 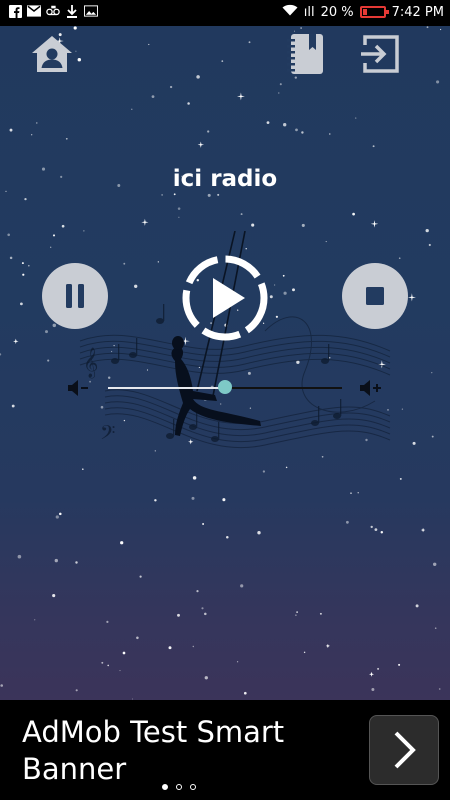 I want to click on volume-down-button, so click(x=78, y=388).